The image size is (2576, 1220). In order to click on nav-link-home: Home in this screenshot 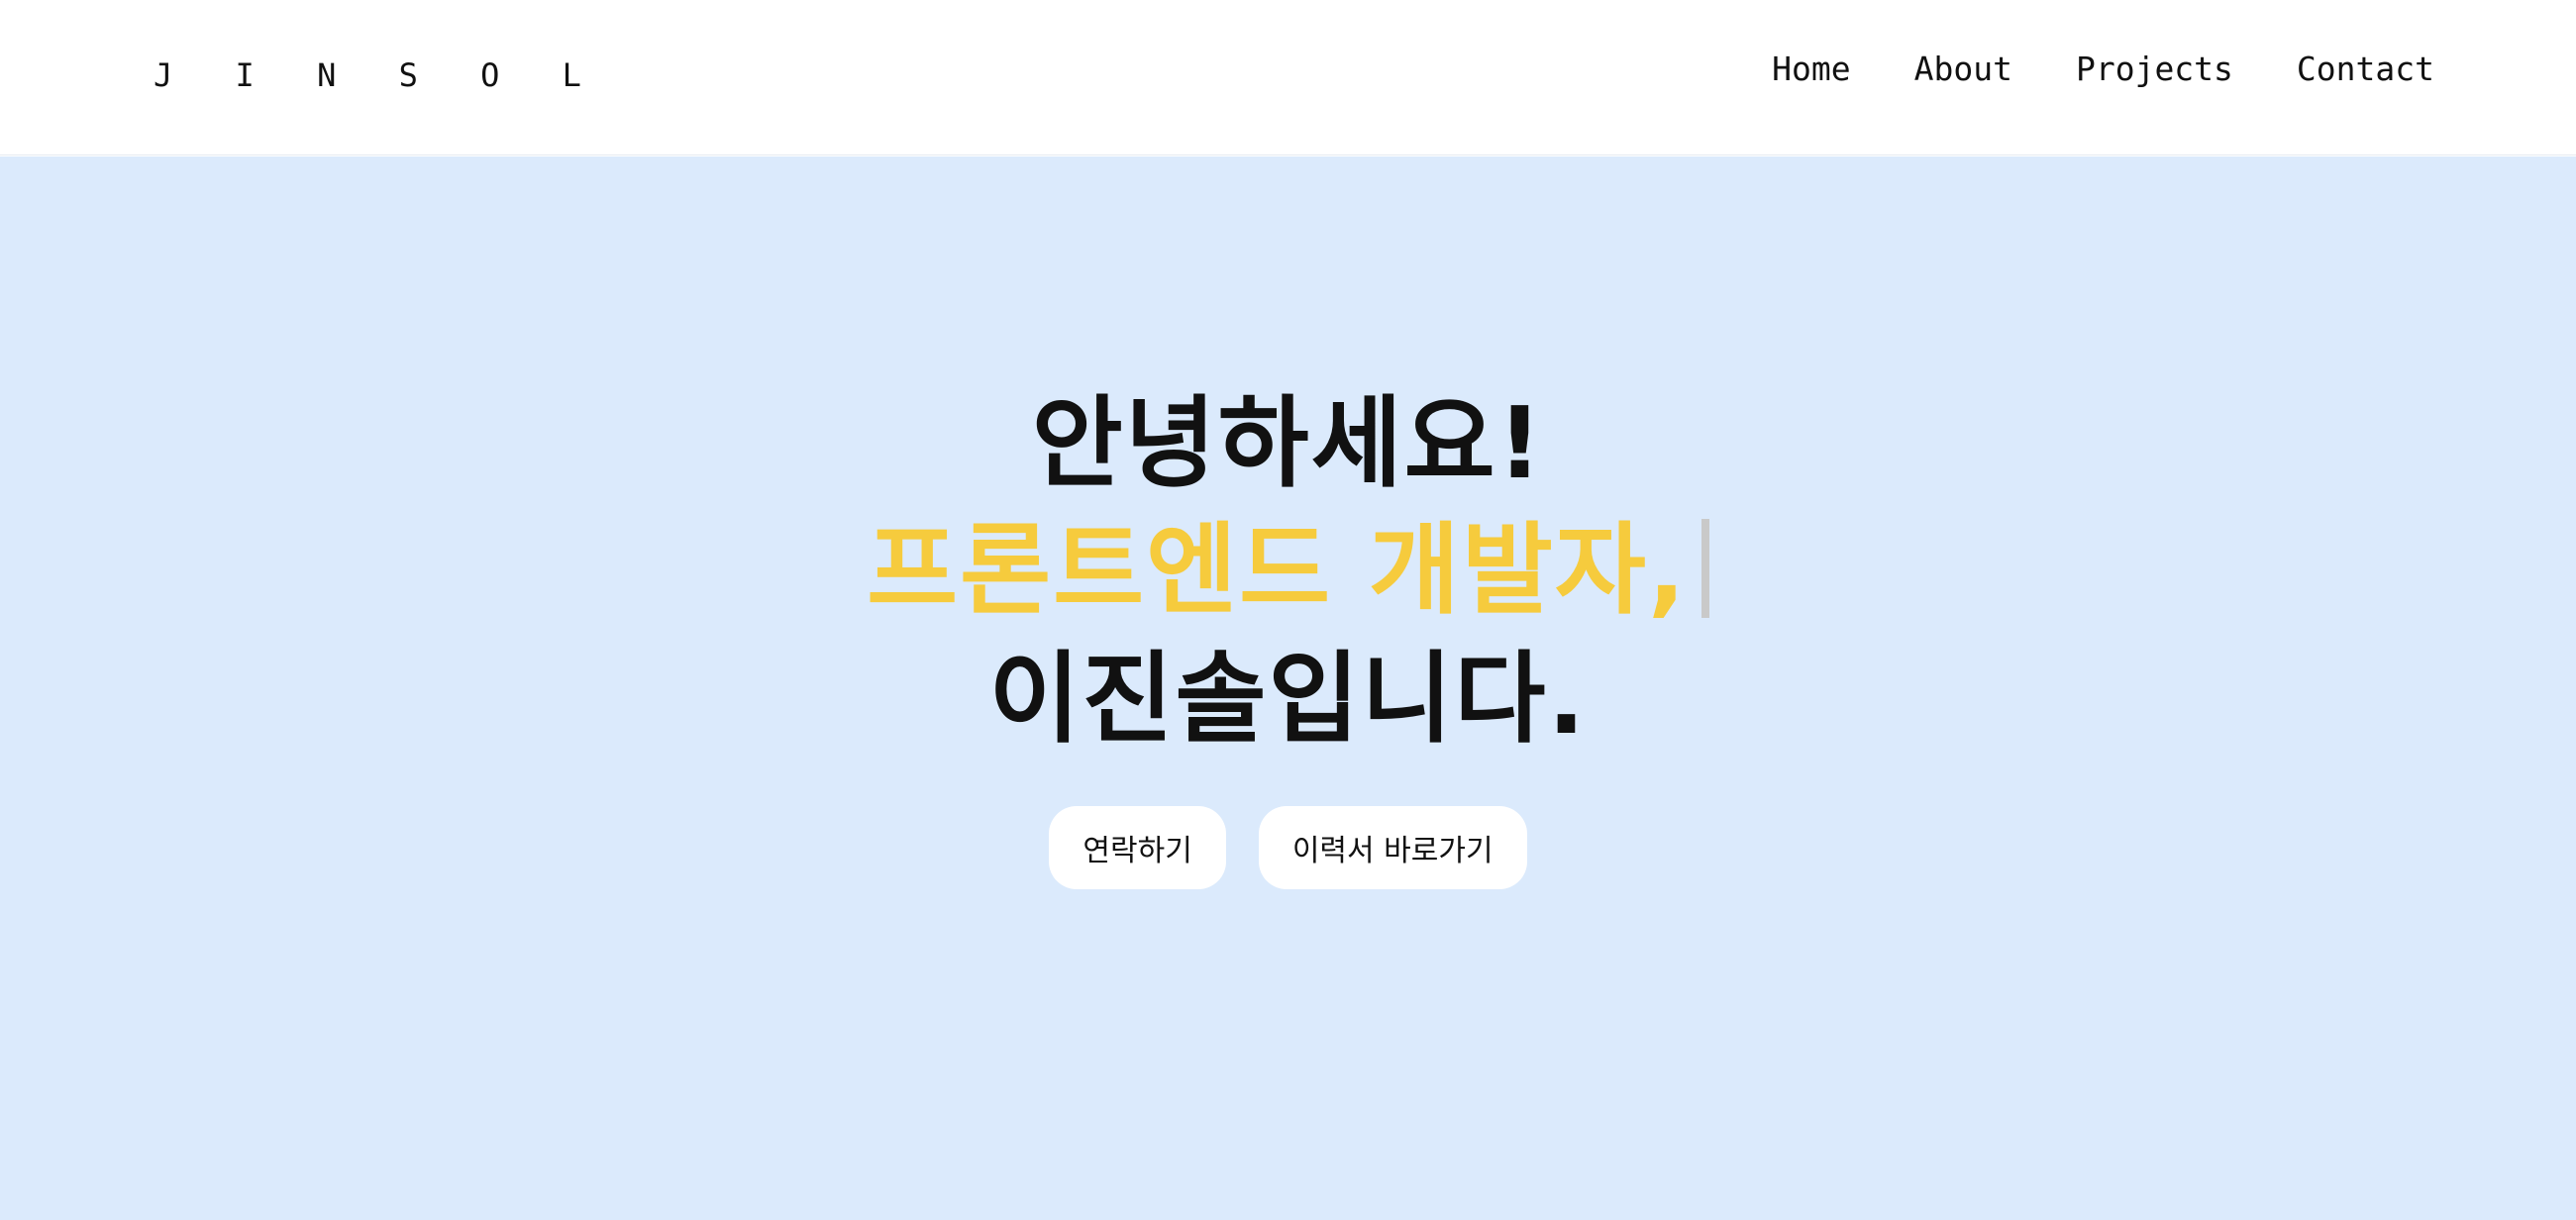, I will do `click(1811, 70)`.